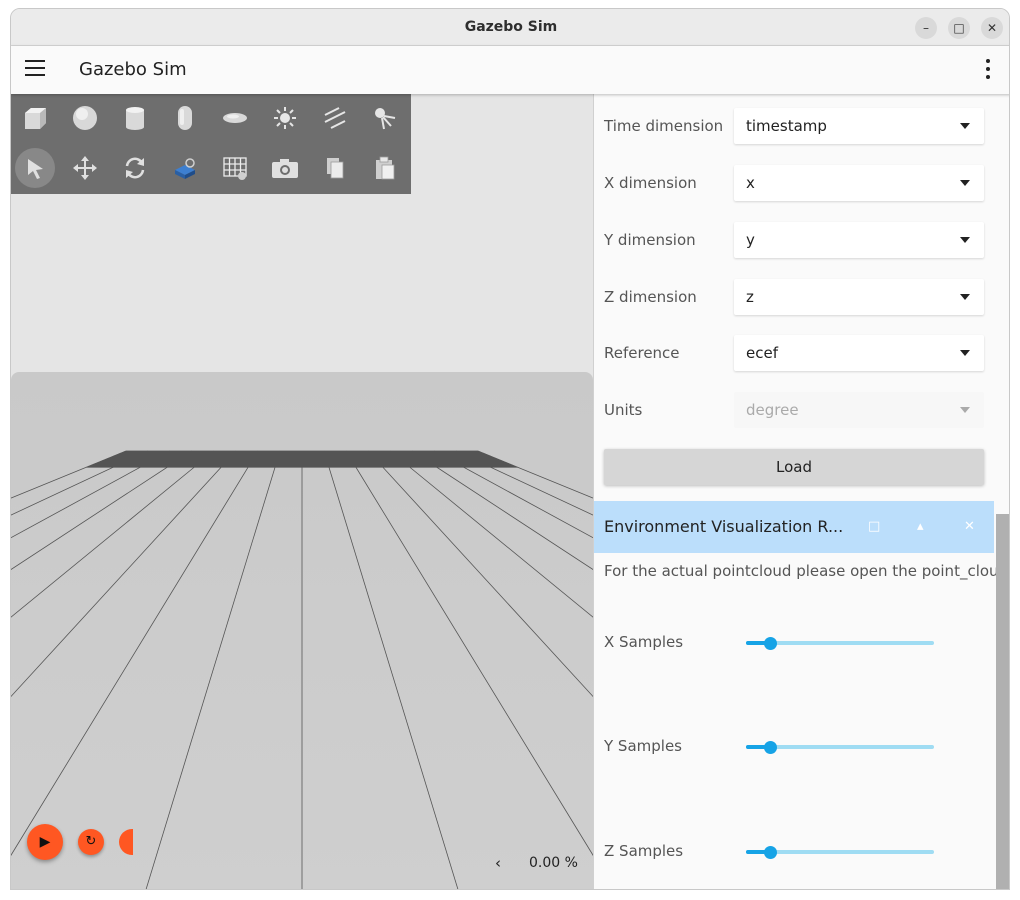 The width and height of the screenshot is (1020, 900). Describe the element at coordinates (498, 863) in the screenshot. I see `collapse-stats-icon: ‹` at that location.